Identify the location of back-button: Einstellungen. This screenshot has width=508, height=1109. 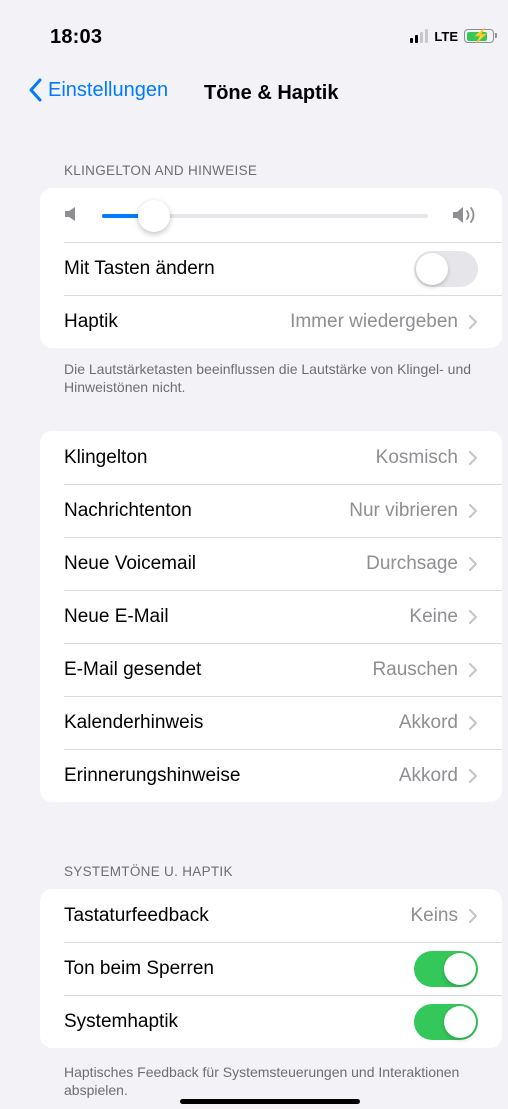
(98, 90).